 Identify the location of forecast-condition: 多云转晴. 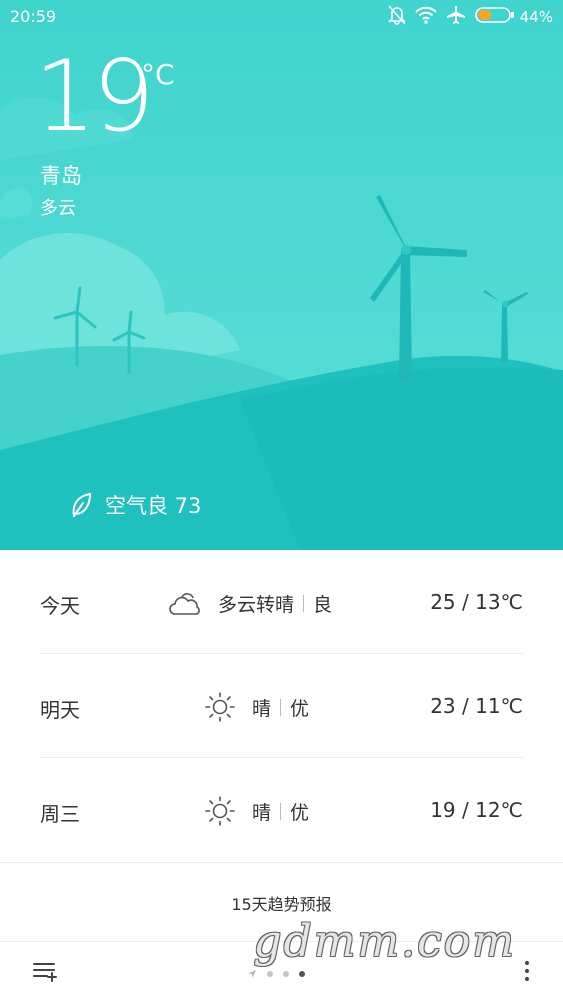
(256, 604).